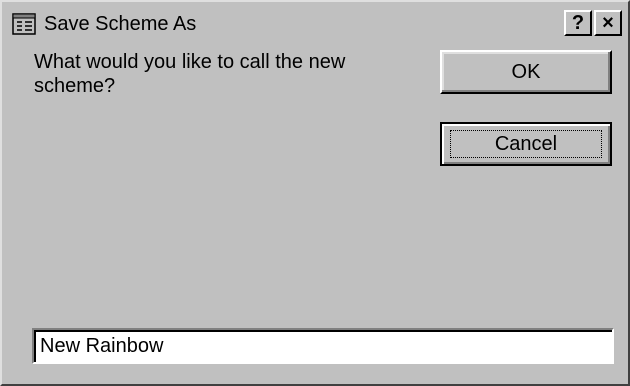 The width and height of the screenshot is (630, 386). I want to click on help-icon: ?, so click(578, 23).